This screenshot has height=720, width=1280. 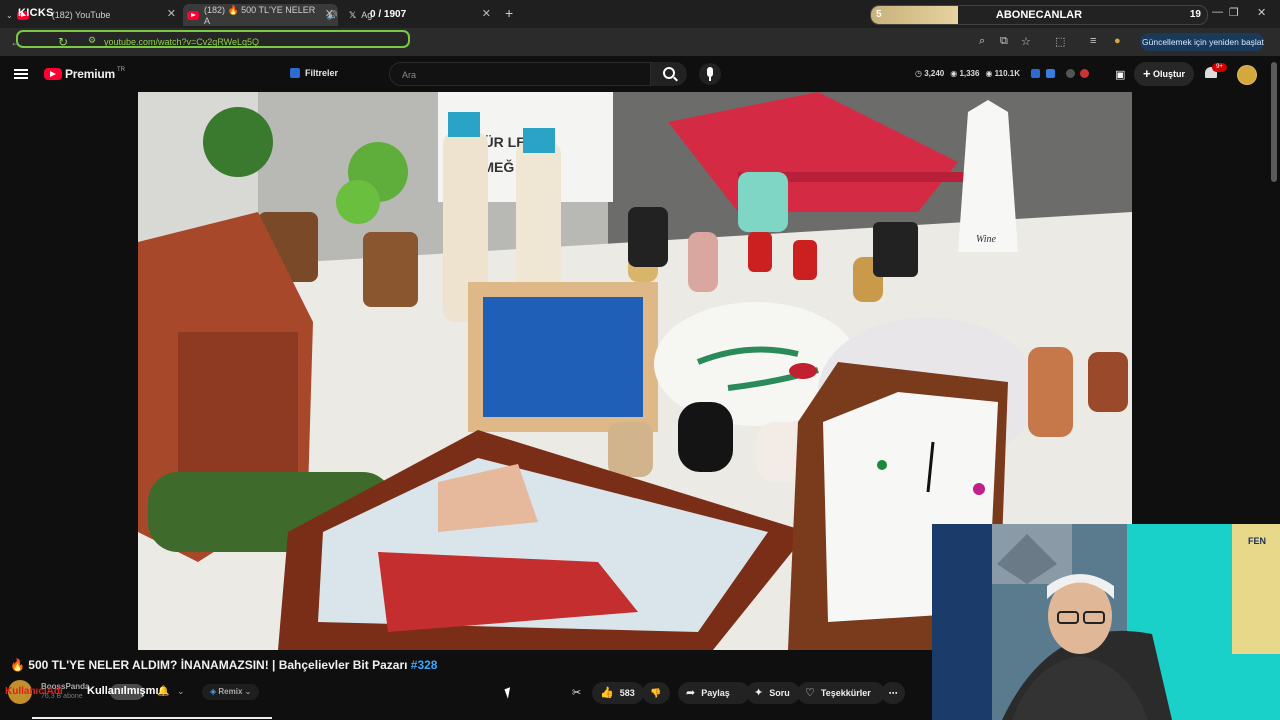 I want to click on account-avatar, so click(x=1247, y=75).